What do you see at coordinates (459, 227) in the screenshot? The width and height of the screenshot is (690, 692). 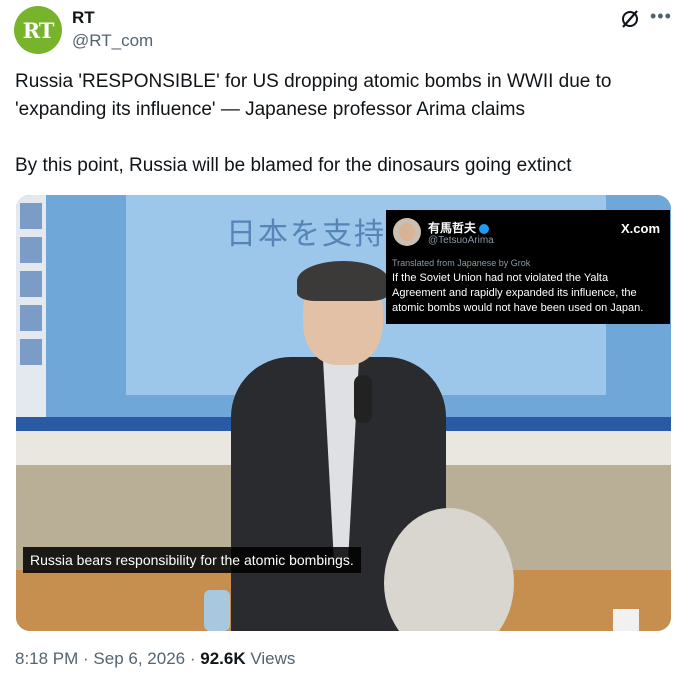 I see `quoted-name: 有馬哲夫` at bounding box center [459, 227].